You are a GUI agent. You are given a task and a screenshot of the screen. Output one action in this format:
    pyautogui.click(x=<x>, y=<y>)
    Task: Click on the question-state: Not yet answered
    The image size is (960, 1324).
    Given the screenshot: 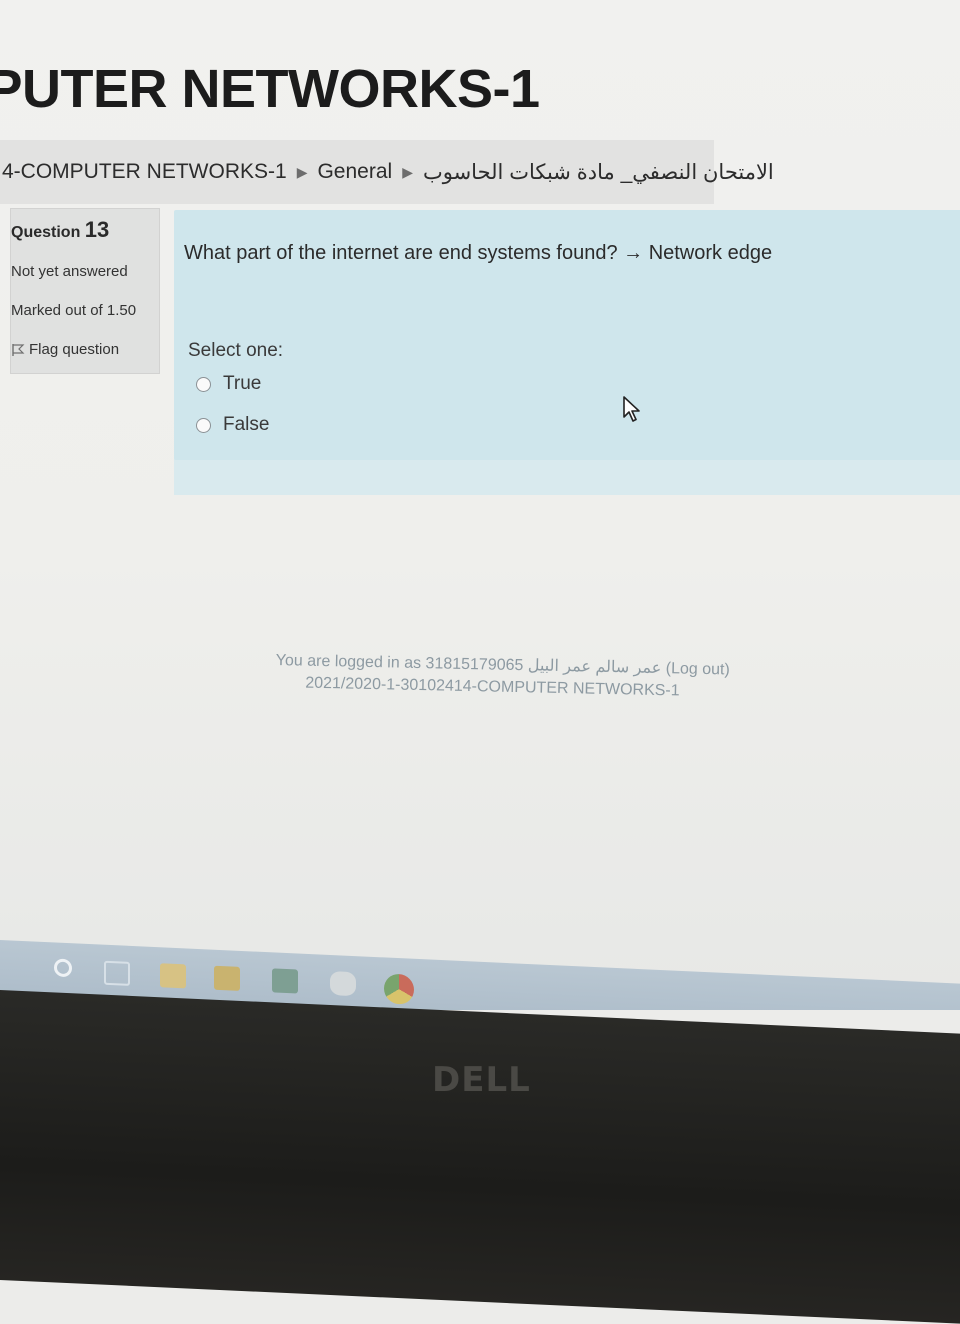 What is the action you would take?
    pyautogui.click(x=69, y=271)
    